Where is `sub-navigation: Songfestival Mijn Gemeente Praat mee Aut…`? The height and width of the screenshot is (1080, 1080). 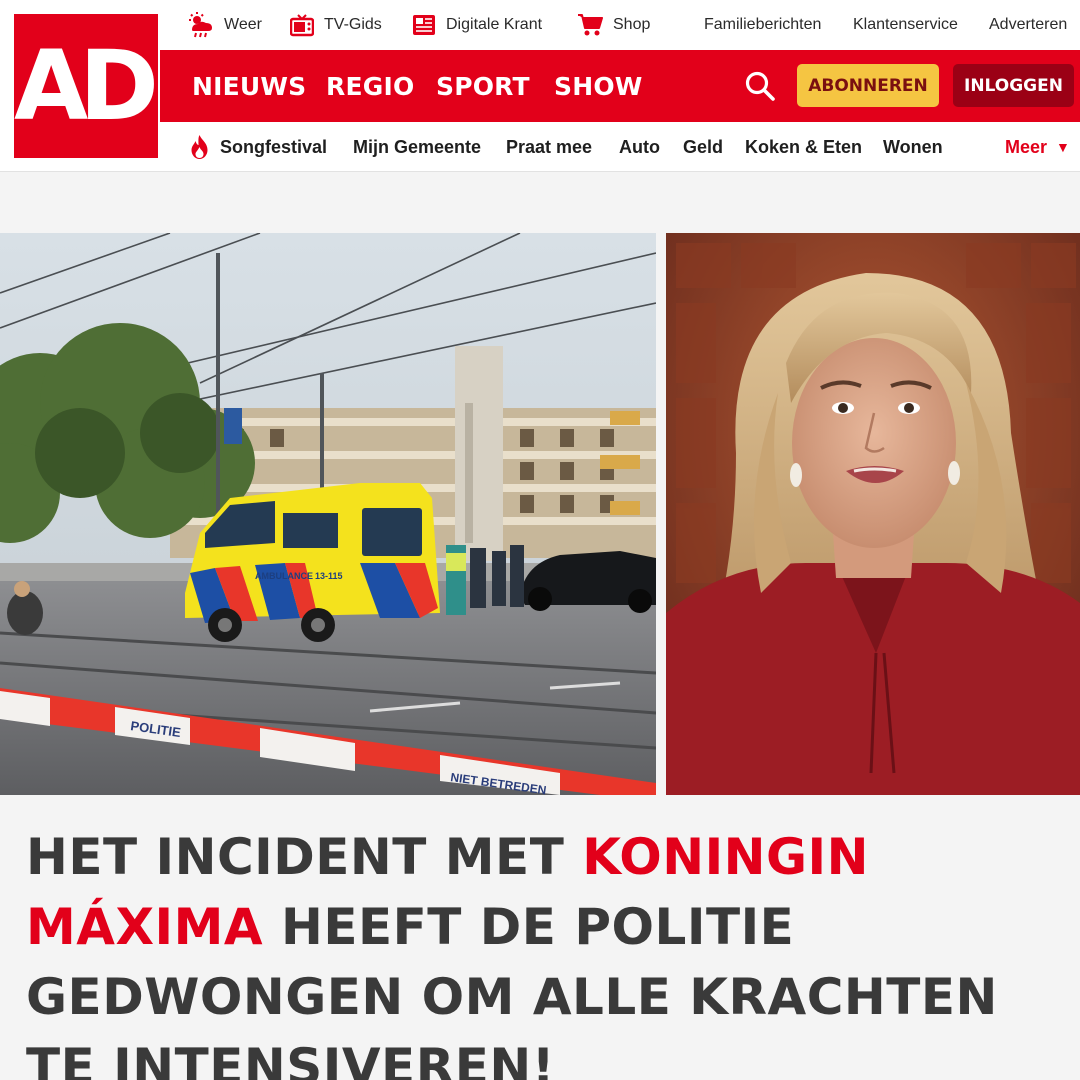
sub-navigation: Songfestival Mijn Gemeente Praat mee Aut… is located at coordinates (540, 147).